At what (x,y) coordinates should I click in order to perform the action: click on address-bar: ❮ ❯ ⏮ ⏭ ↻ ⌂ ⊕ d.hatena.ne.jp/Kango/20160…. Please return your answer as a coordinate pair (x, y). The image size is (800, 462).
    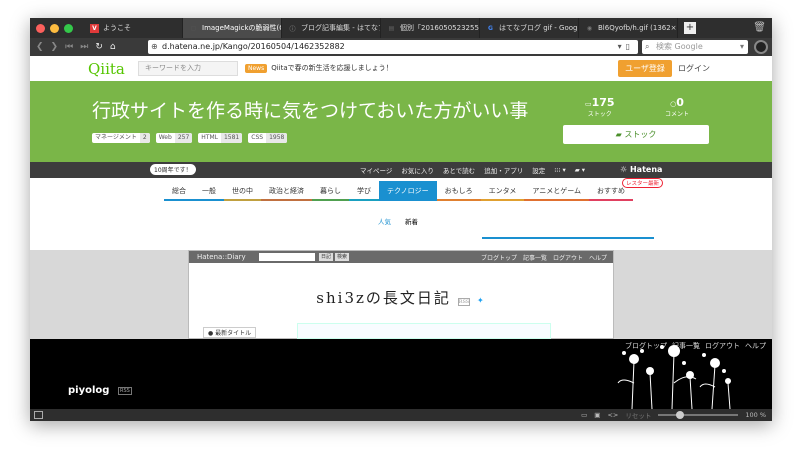
    Looking at the image, I should click on (401, 47).